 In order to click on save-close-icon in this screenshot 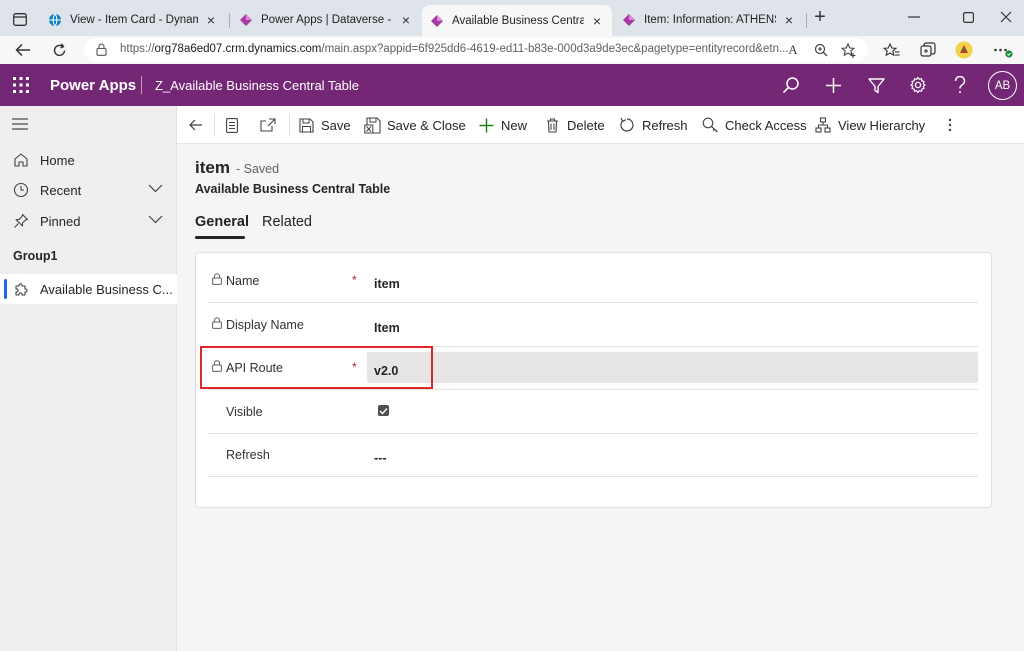, I will do `click(372, 125)`.